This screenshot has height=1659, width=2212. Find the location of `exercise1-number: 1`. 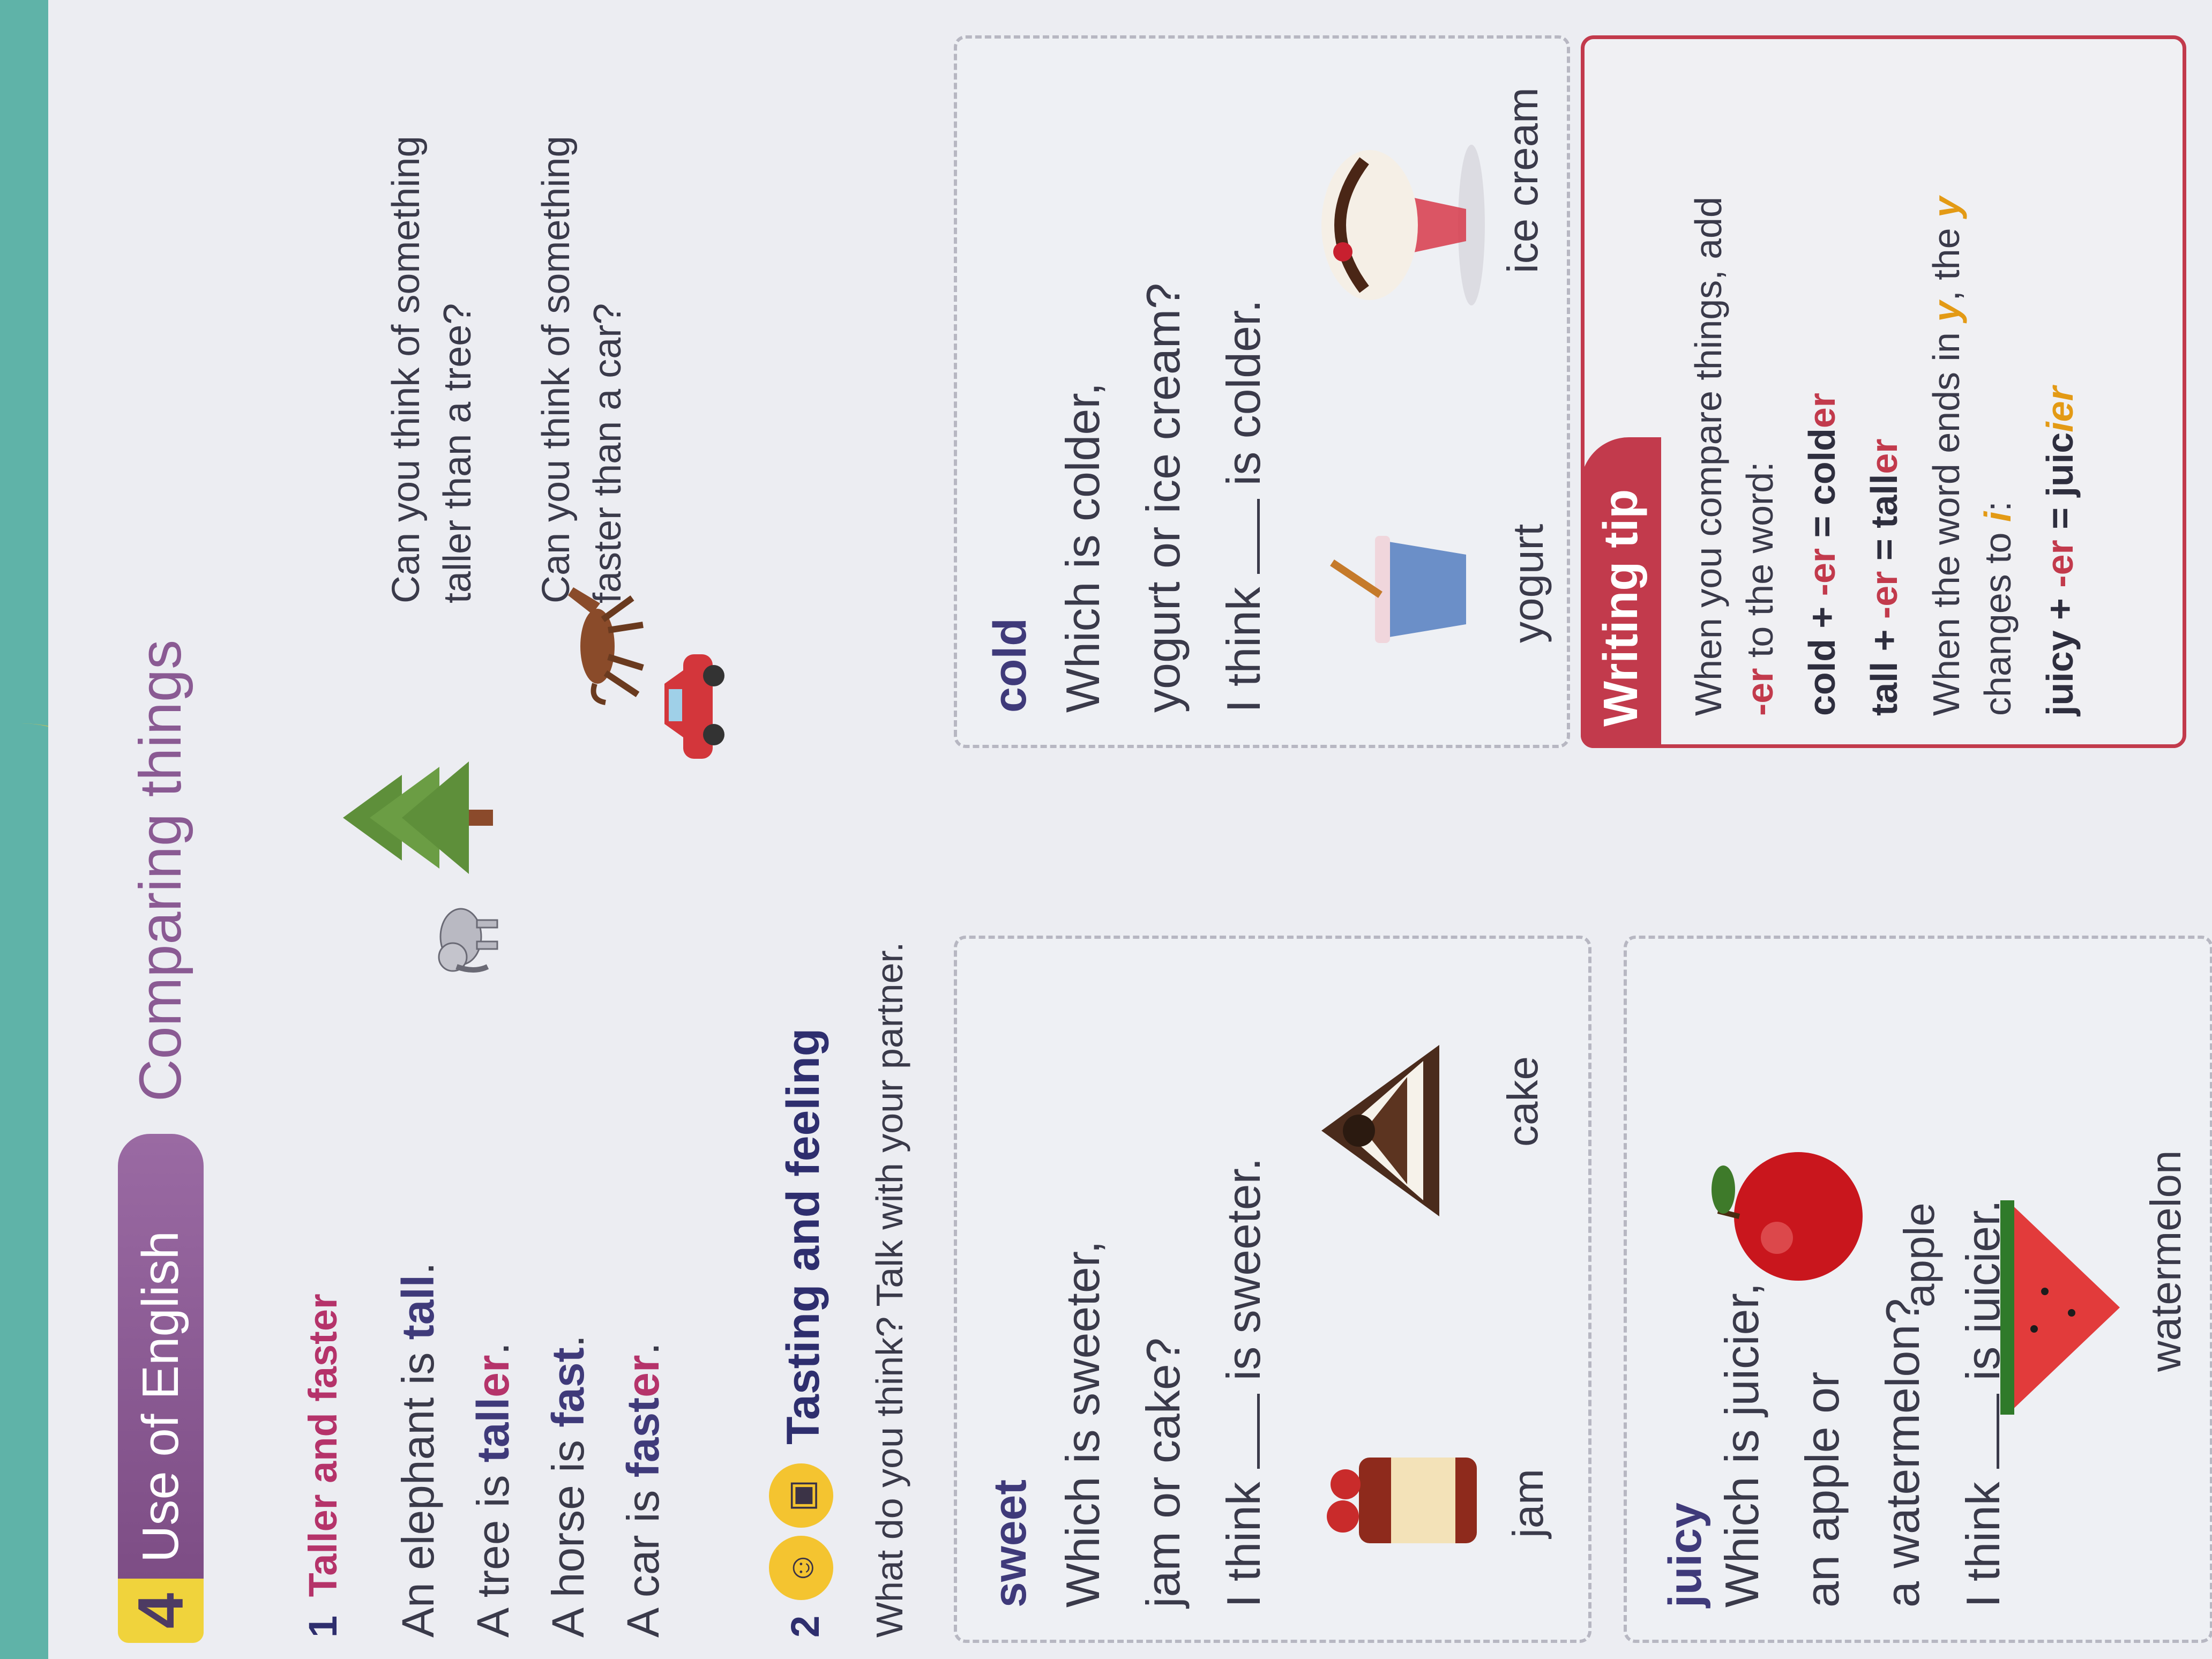

exercise1-number: 1 is located at coordinates (323, 1626).